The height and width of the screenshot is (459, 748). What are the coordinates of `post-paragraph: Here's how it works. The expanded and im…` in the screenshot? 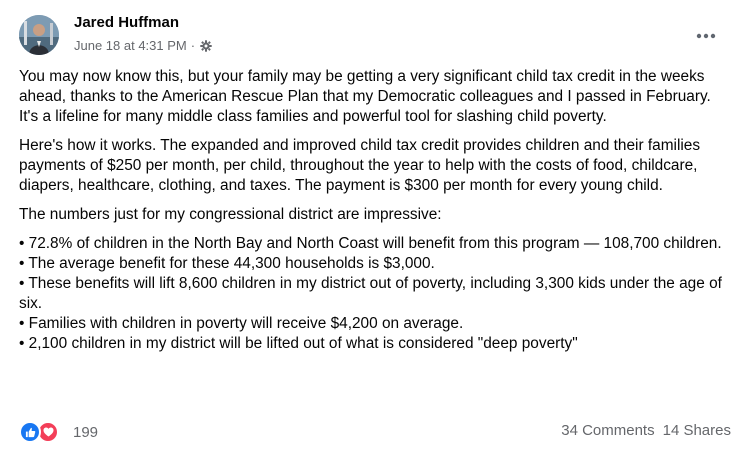 It's located at (360, 165).